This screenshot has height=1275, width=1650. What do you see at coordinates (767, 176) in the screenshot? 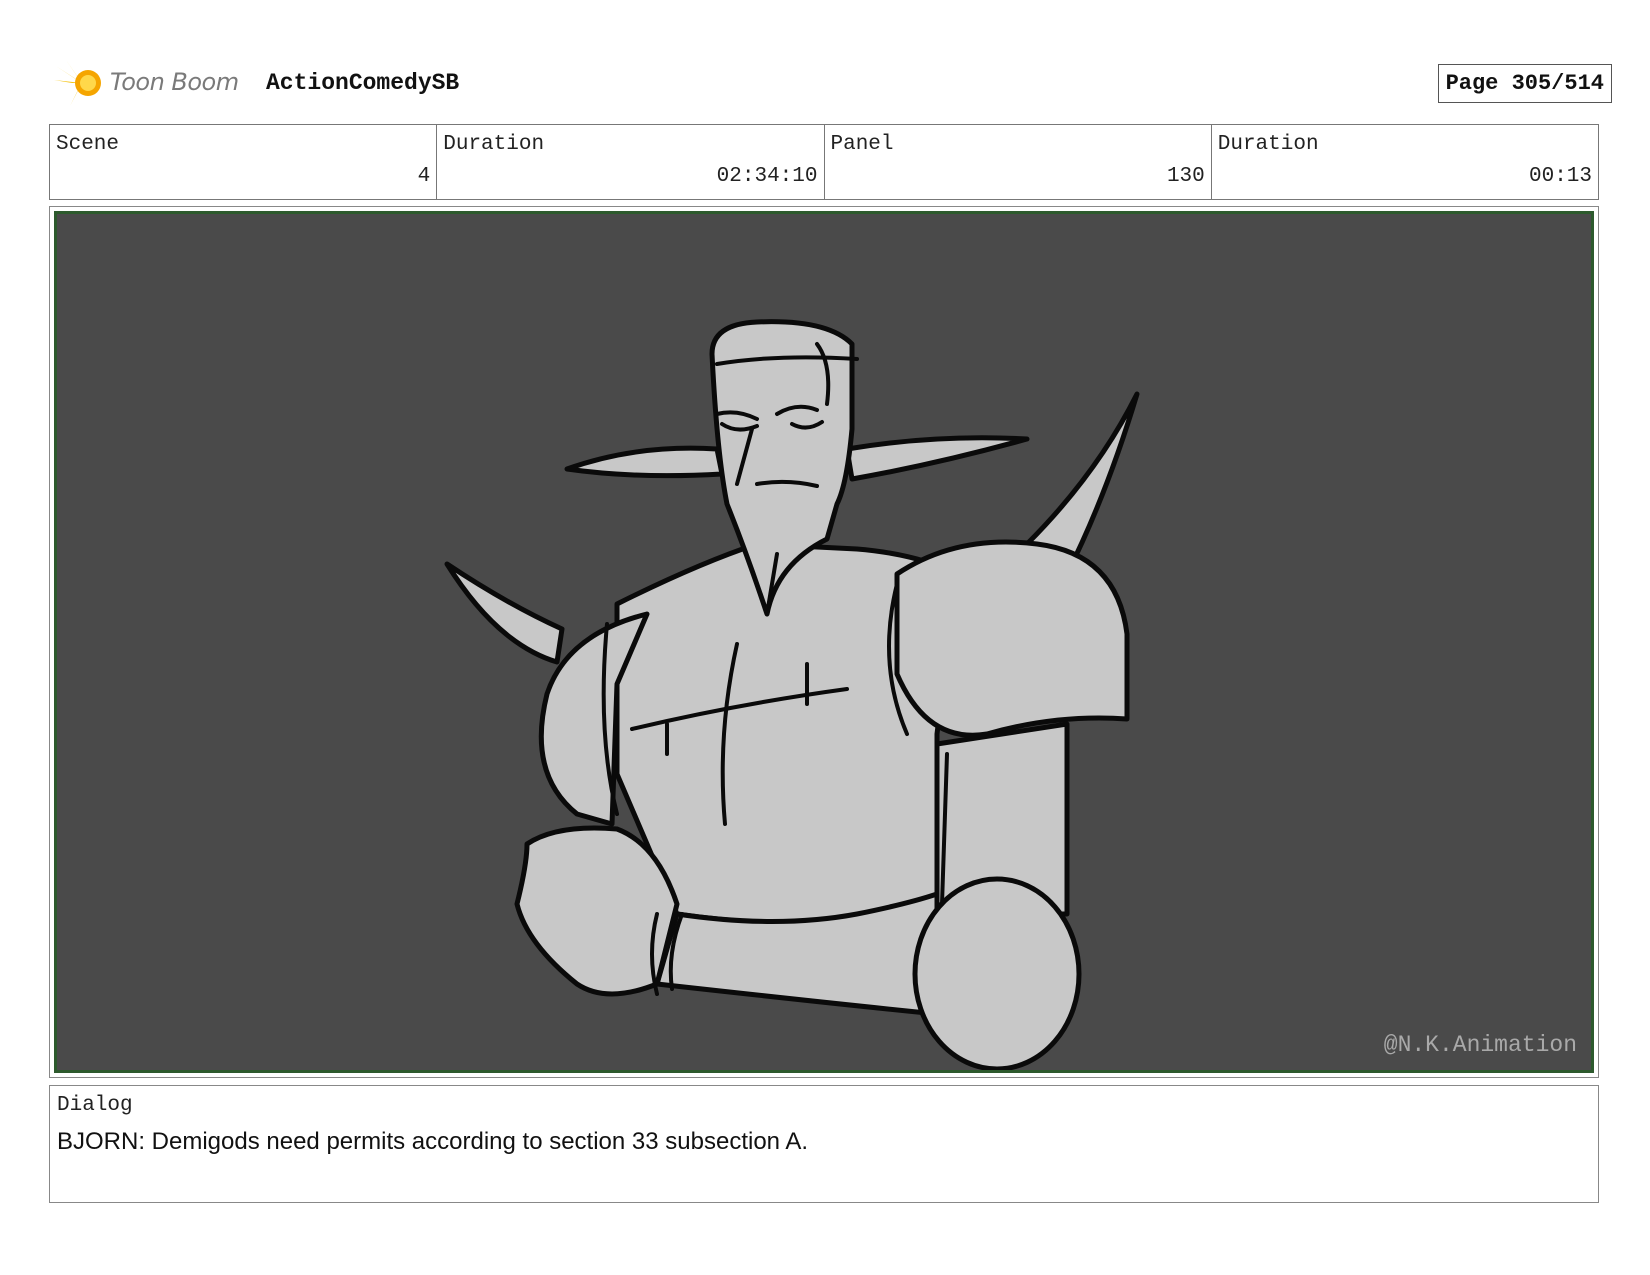
I see `scene-duration-value: 02:34:10` at bounding box center [767, 176].